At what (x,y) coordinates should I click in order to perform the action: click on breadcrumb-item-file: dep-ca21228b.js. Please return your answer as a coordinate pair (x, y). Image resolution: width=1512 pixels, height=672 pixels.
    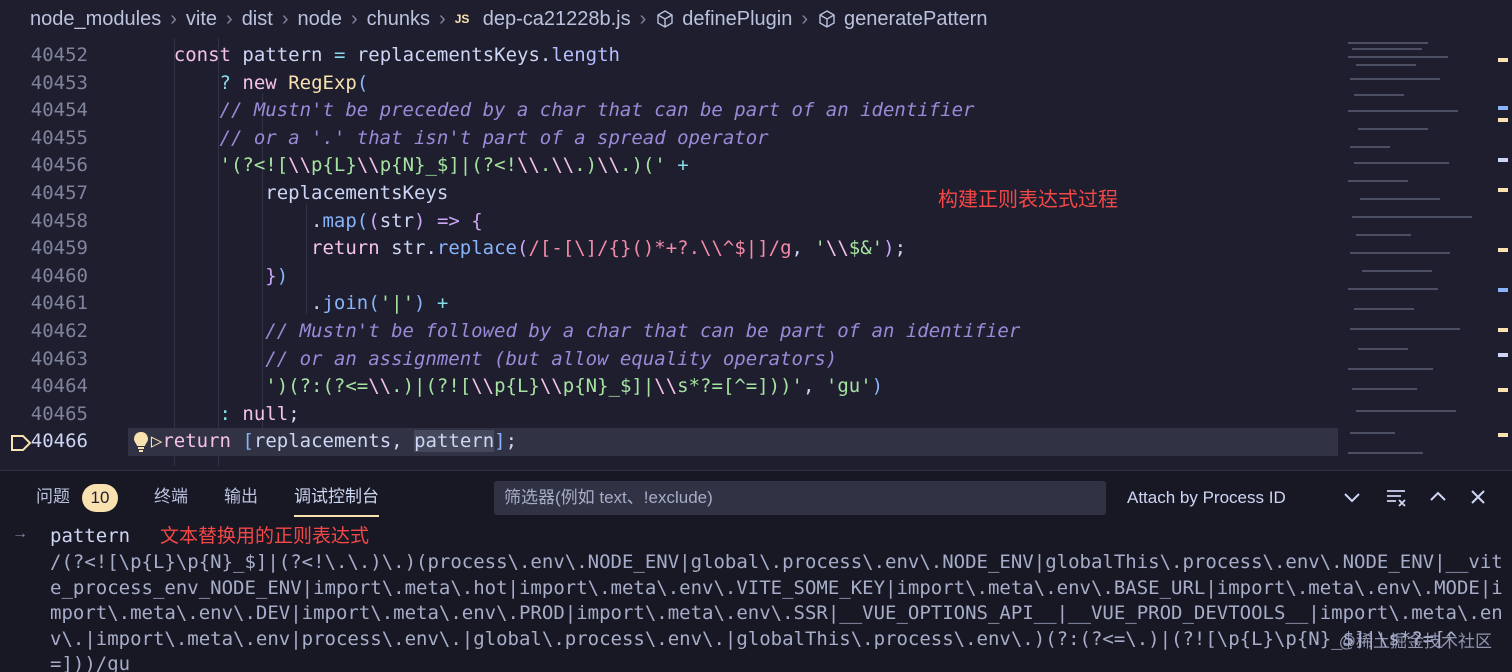
    Looking at the image, I should click on (557, 19).